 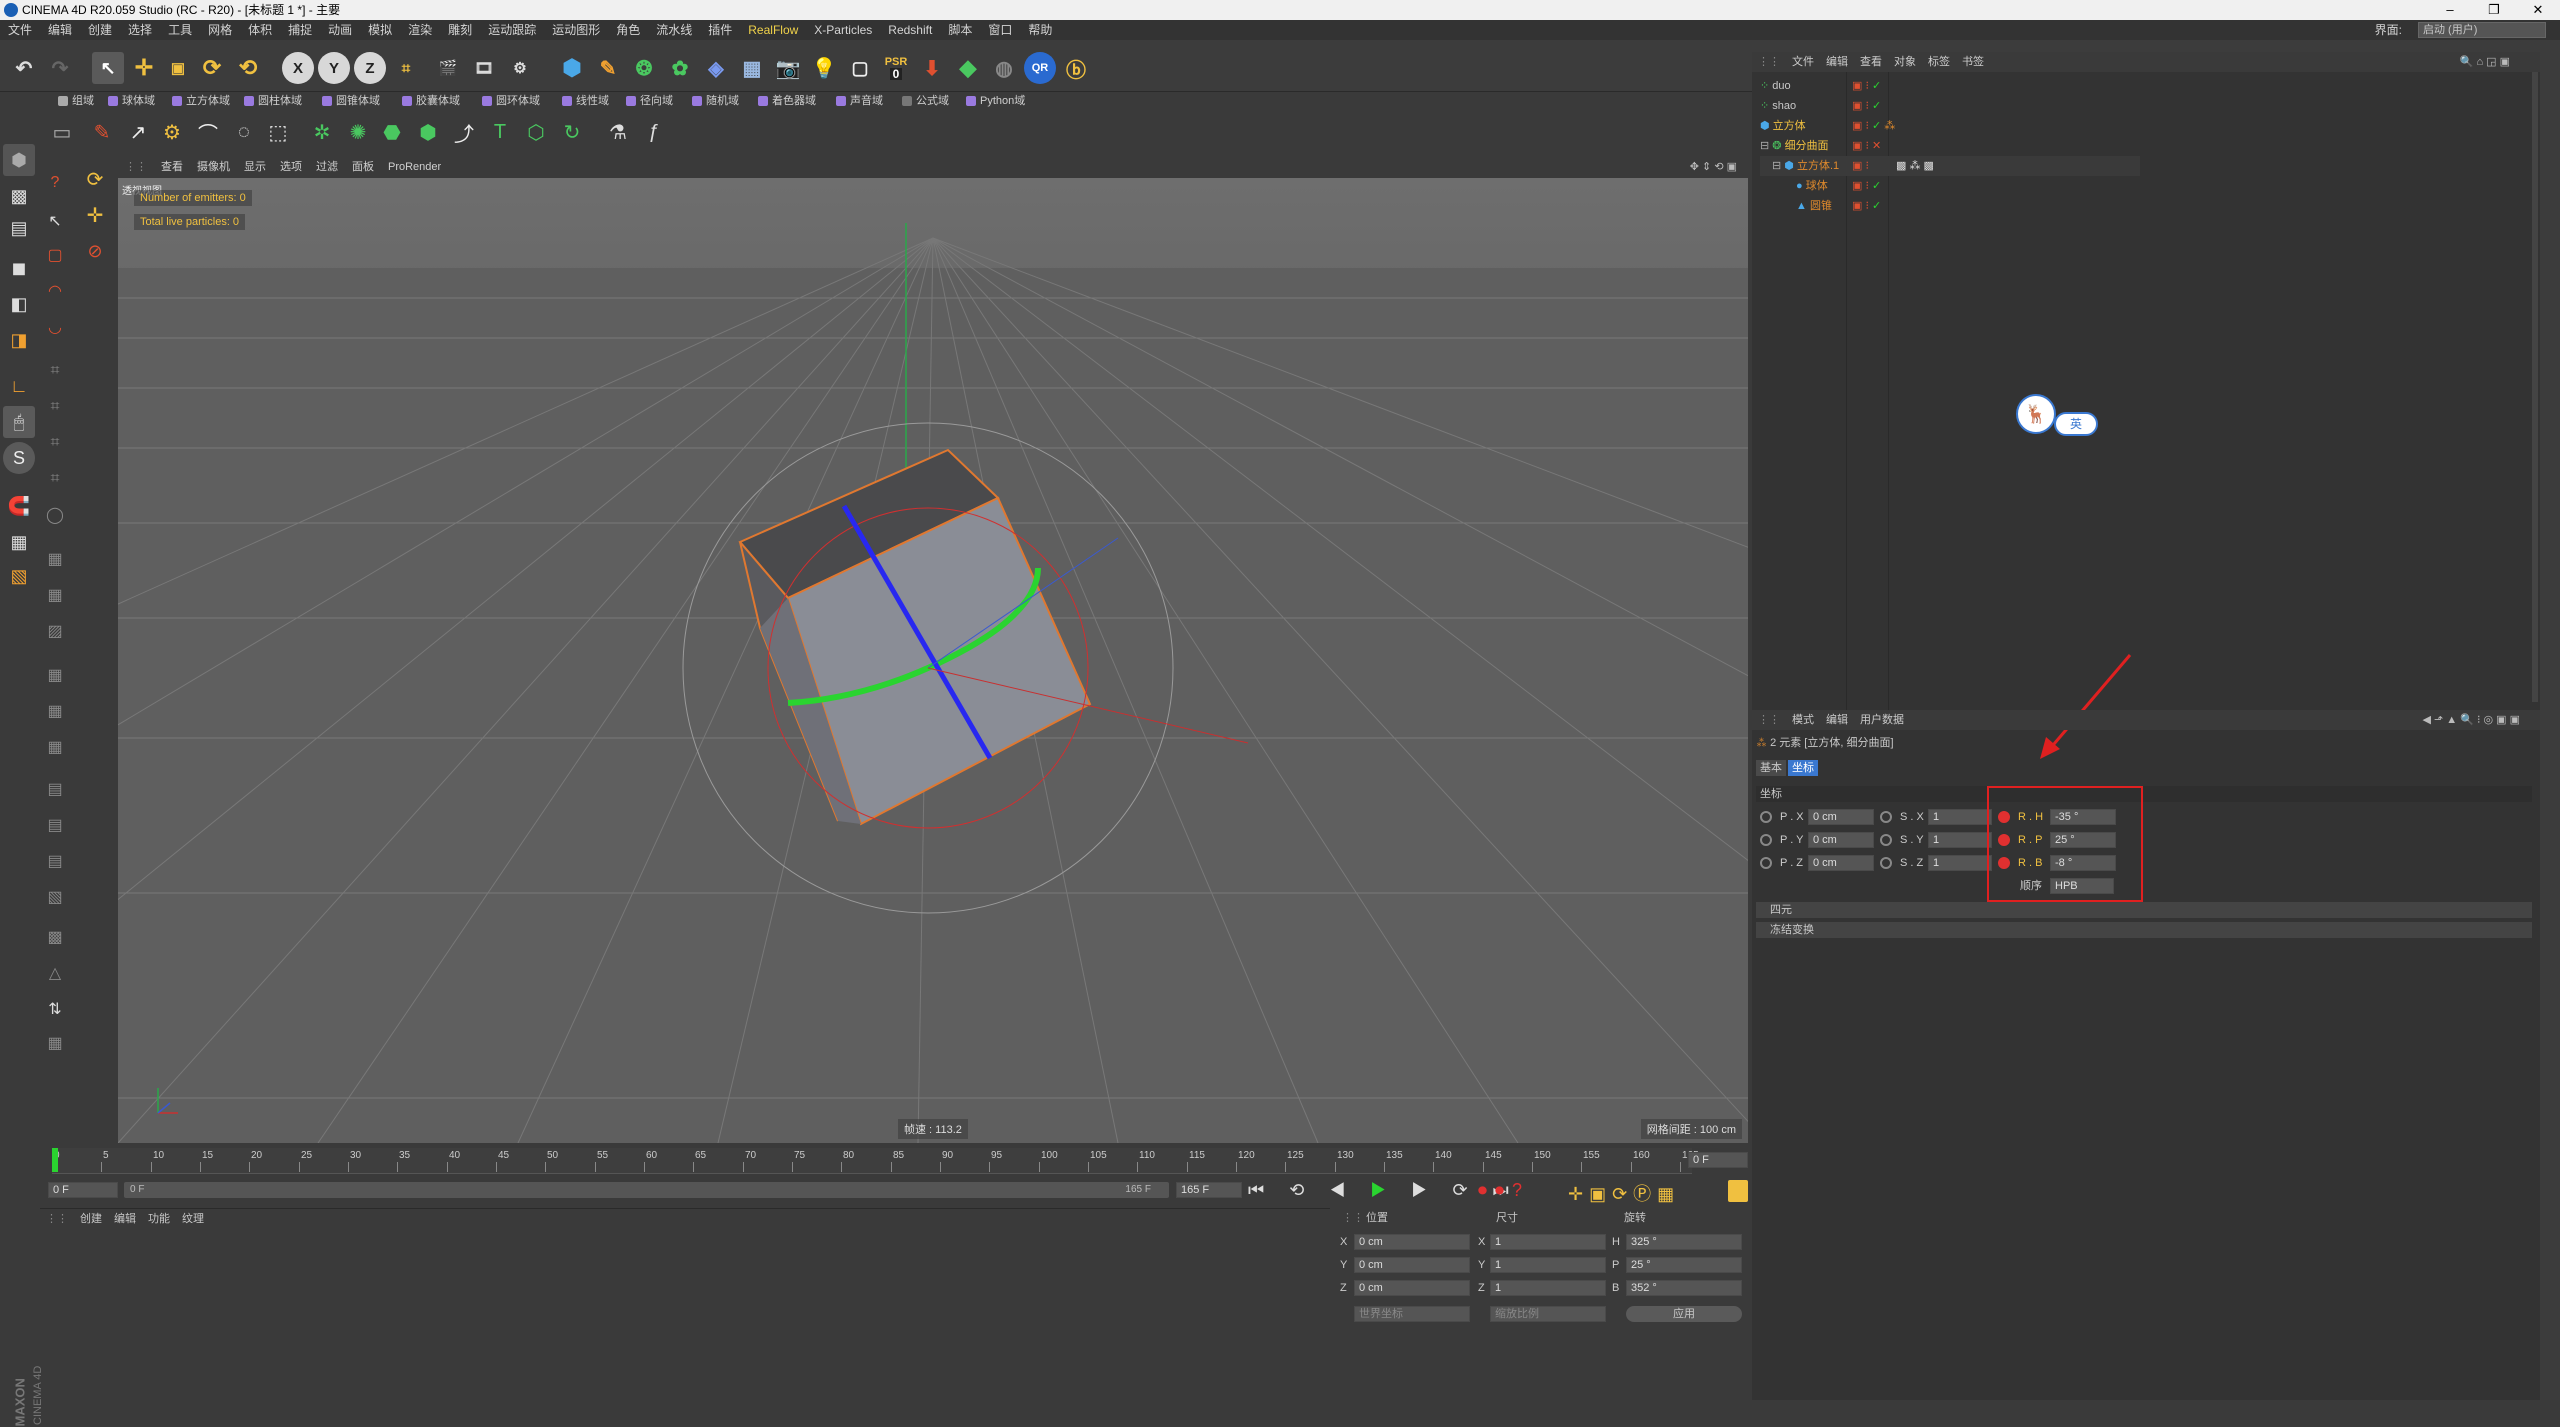 I want to click on material-tags: ▩ ⁂ ▩, so click(x=1915, y=166).